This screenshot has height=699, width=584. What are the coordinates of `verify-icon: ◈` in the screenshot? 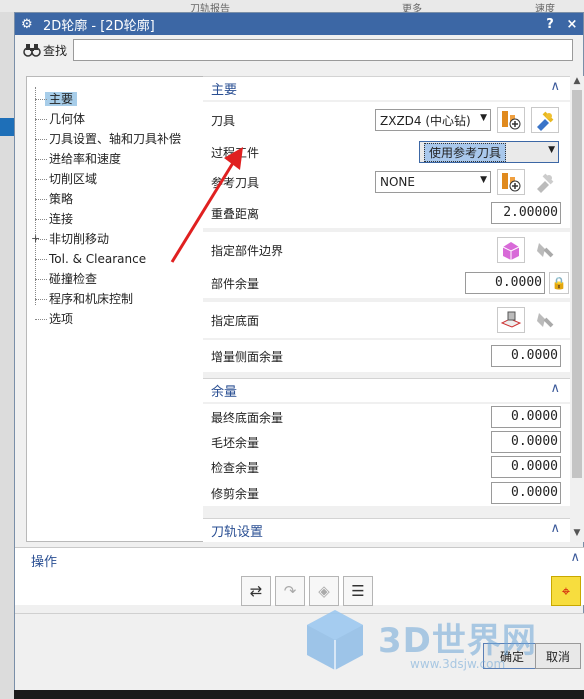 It's located at (324, 591).